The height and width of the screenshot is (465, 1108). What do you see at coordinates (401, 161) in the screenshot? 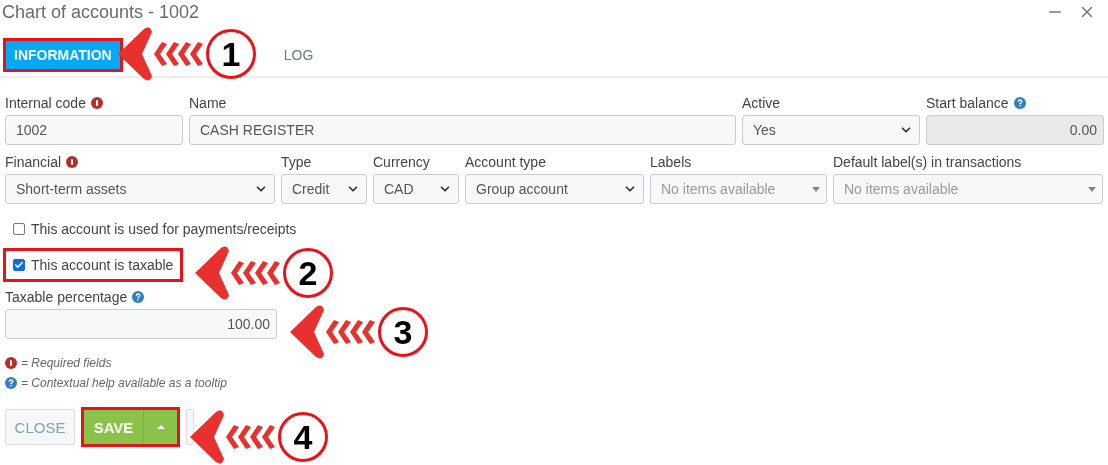
I see `field-label: Currency` at bounding box center [401, 161].